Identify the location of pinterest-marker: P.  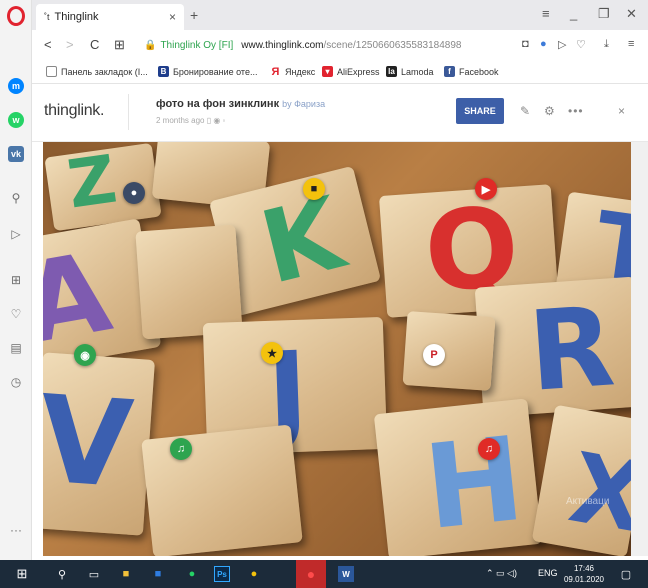
(434, 355).